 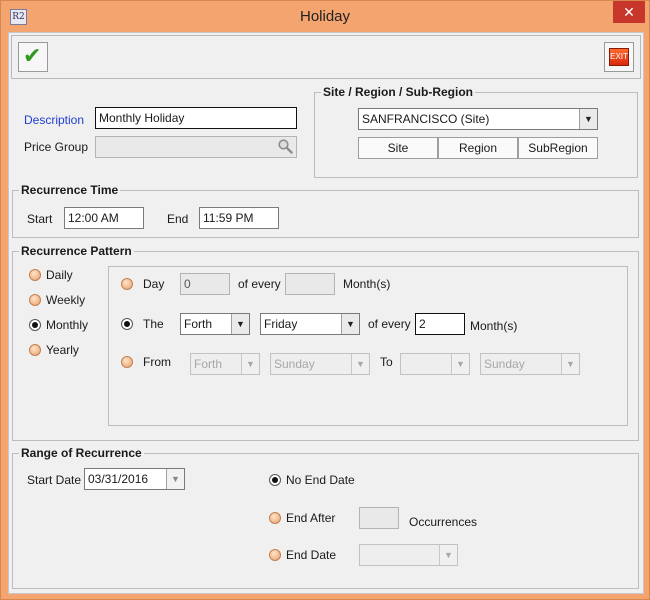 I want to click on end-time-label: End, so click(x=178, y=219).